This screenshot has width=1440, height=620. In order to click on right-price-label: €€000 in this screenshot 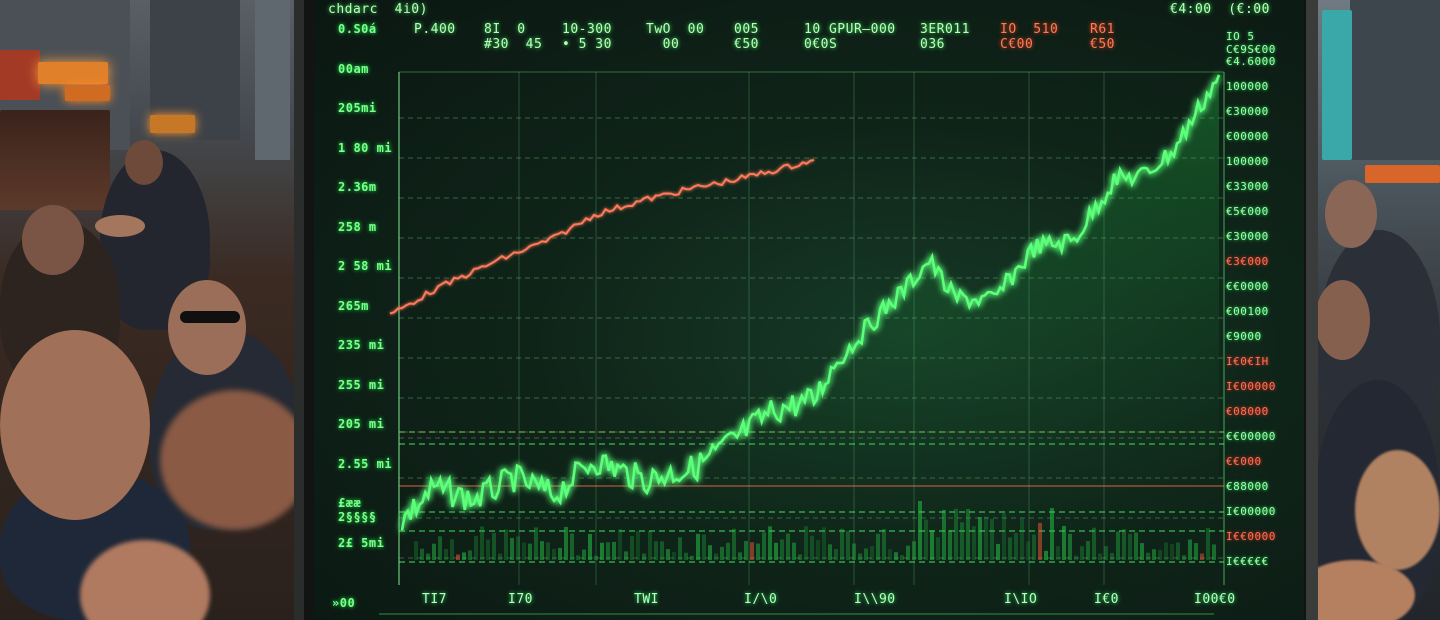, I will do `click(1244, 461)`.